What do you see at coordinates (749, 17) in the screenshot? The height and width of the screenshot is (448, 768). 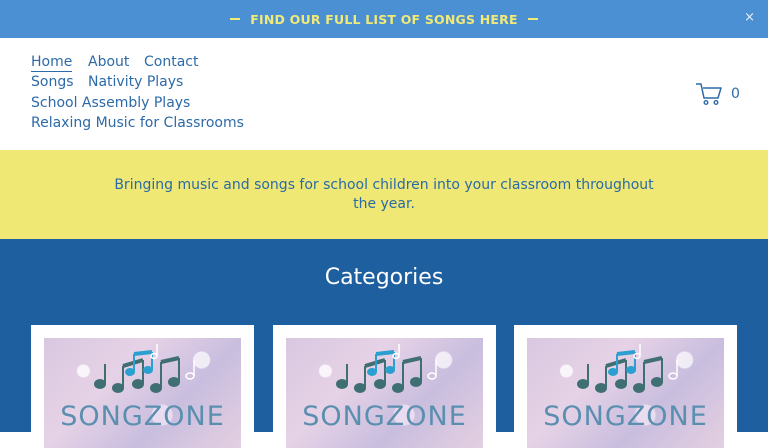 I see `close-icon: ×` at bounding box center [749, 17].